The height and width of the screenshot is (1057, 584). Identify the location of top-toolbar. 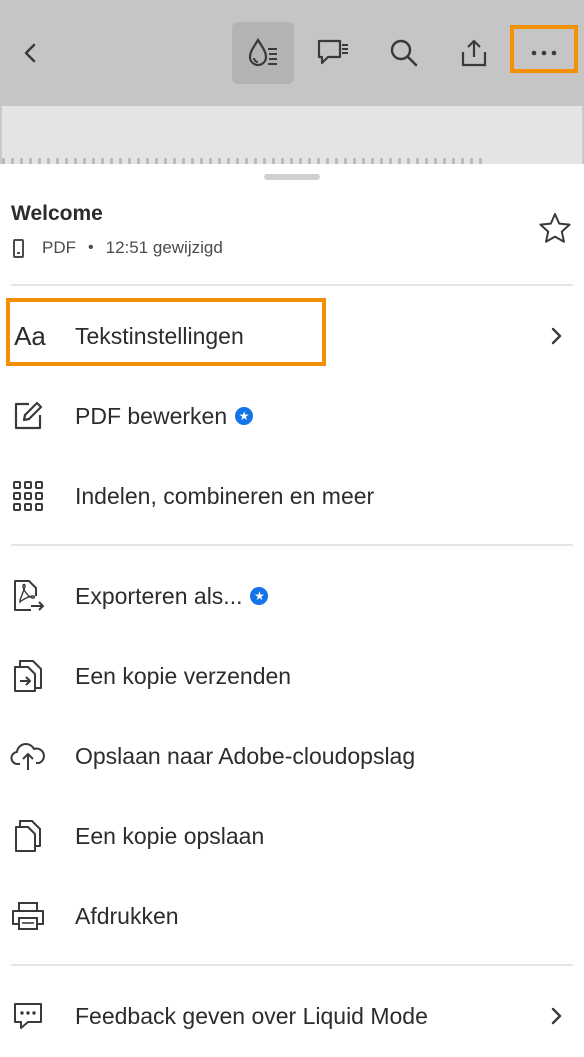
(292, 53).